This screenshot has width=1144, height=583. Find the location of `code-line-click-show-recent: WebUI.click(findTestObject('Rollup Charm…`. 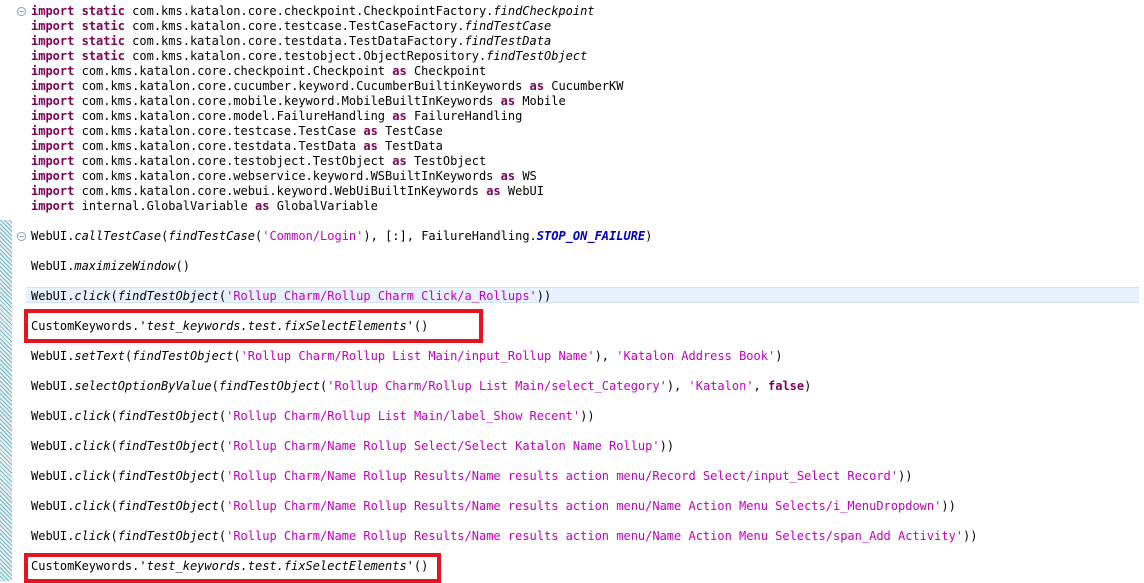

code-line-click-show-recent: WebUI.click(findTestObject('Rollup Charm… is located at coordinates (313, 416).